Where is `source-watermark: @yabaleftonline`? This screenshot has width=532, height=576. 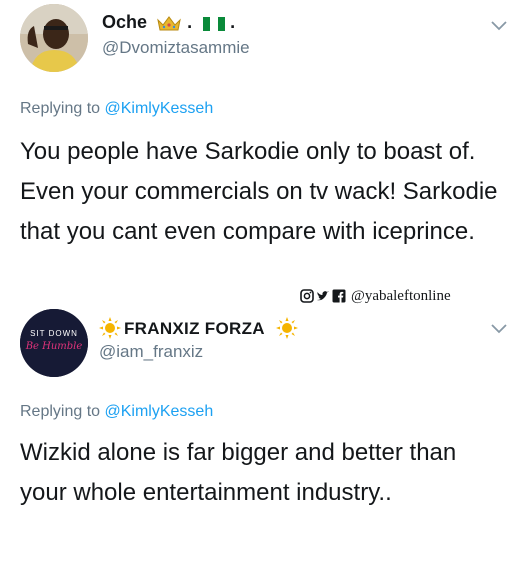 source-watermark: @yabaleftonline is located at coordinates (375, 296).